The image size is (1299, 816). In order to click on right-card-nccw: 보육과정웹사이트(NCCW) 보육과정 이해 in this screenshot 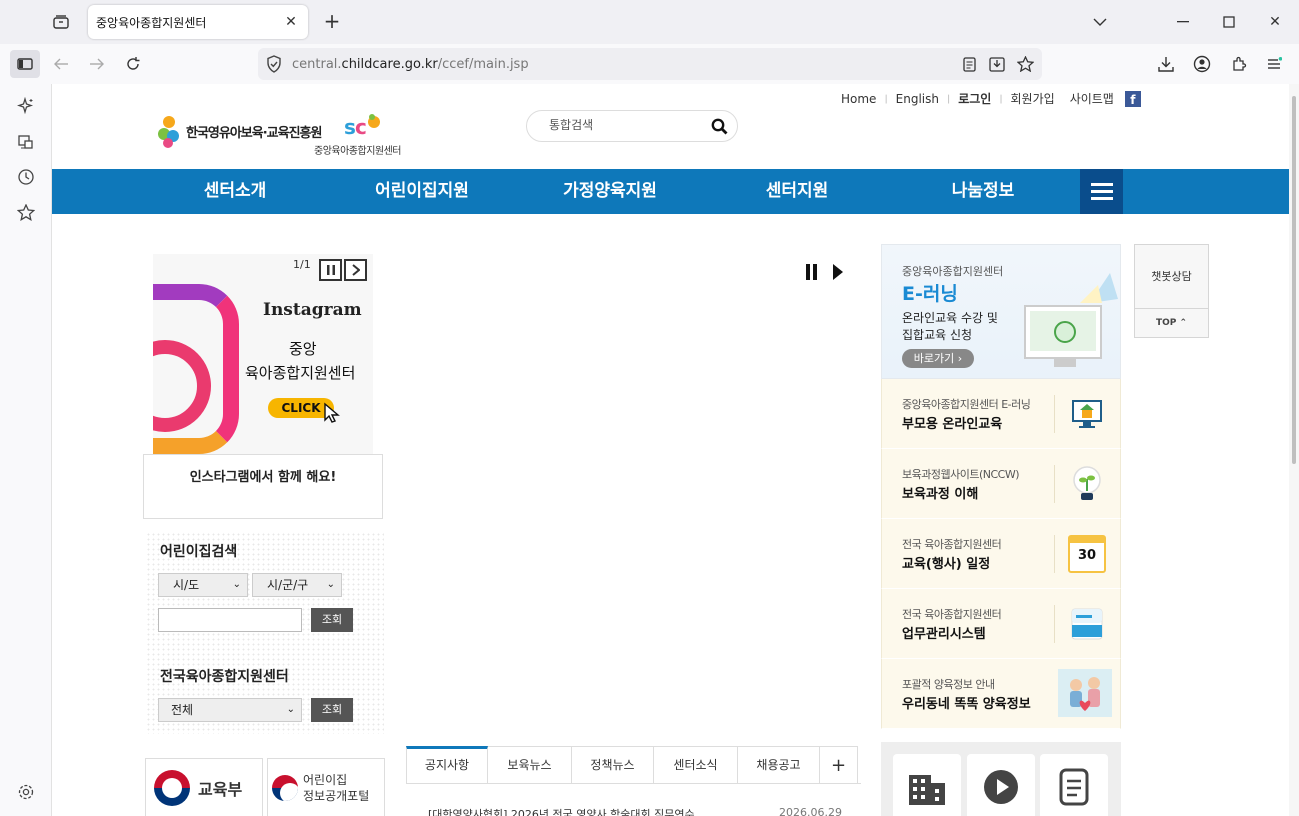, I will do `click(1001, 484)`.